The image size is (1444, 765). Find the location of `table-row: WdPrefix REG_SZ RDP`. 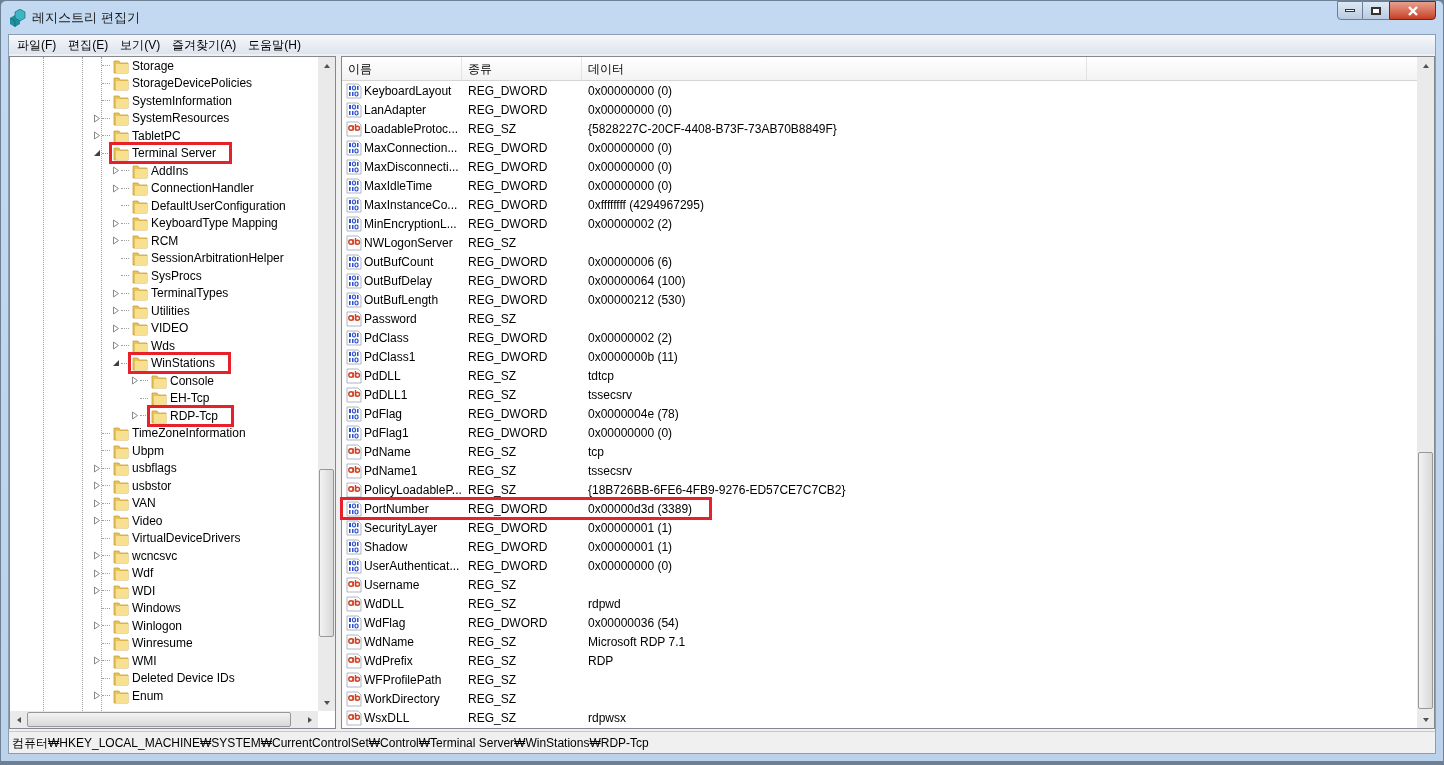

table-row: WdPrefix REG_SZ RDP is located at coordinates (478, 660).